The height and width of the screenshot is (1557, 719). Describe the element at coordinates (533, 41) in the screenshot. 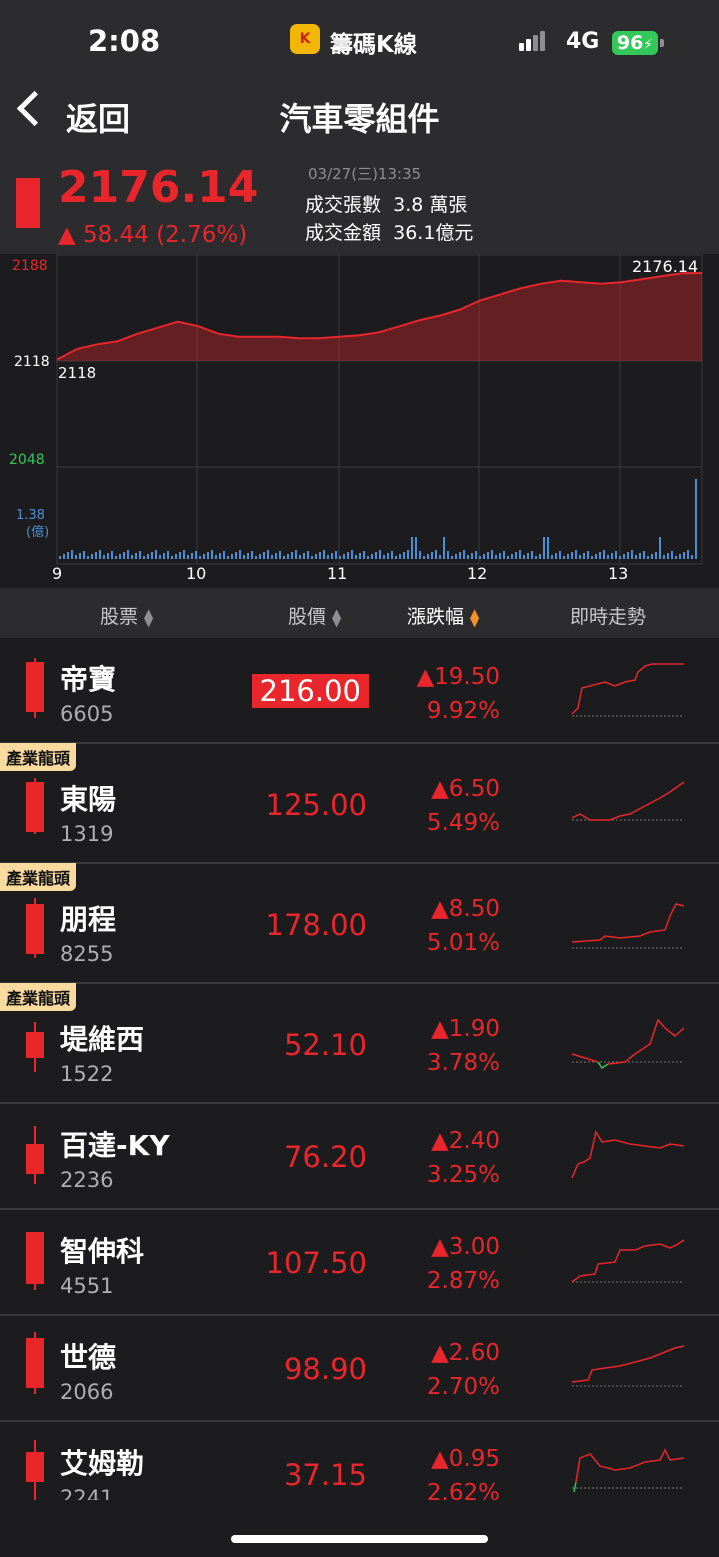

I see `signal-icon` at that location.